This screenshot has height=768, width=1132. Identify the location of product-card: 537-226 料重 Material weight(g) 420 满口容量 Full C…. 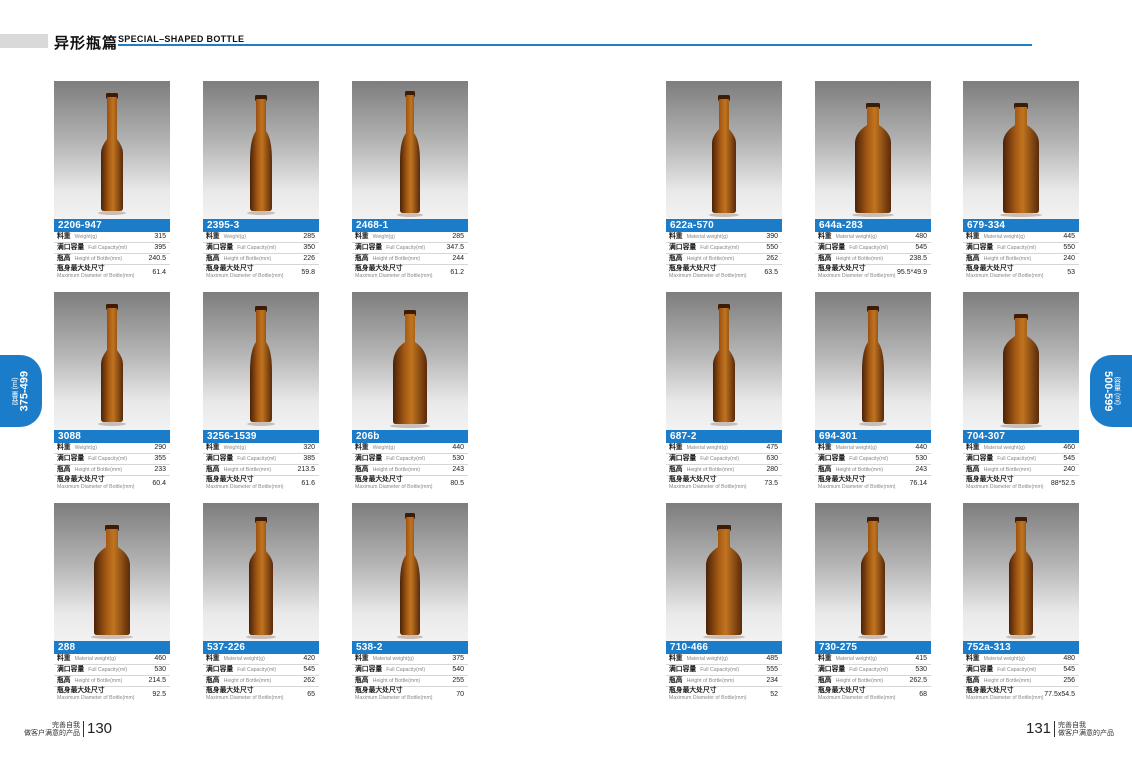
(261, 603).